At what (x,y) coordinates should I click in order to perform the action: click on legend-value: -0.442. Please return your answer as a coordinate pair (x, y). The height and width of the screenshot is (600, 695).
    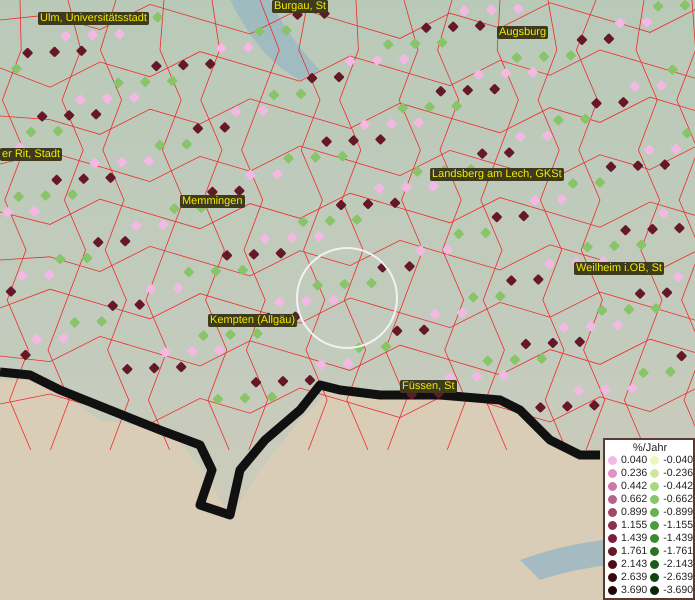
    Looking at the image, I should click on (678, 486).